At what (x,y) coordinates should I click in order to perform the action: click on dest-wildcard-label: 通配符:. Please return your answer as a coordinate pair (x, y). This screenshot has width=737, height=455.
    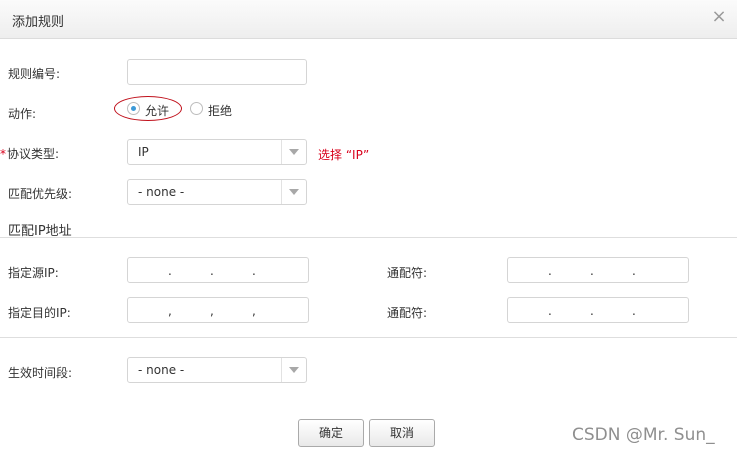
    Looking at the image, I should click on (407, 313).